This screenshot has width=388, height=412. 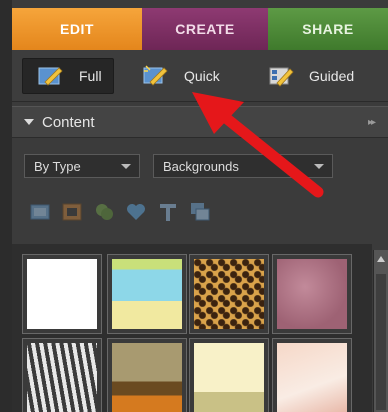 I want to click on clipart-icon, so click(x=104, y=212).